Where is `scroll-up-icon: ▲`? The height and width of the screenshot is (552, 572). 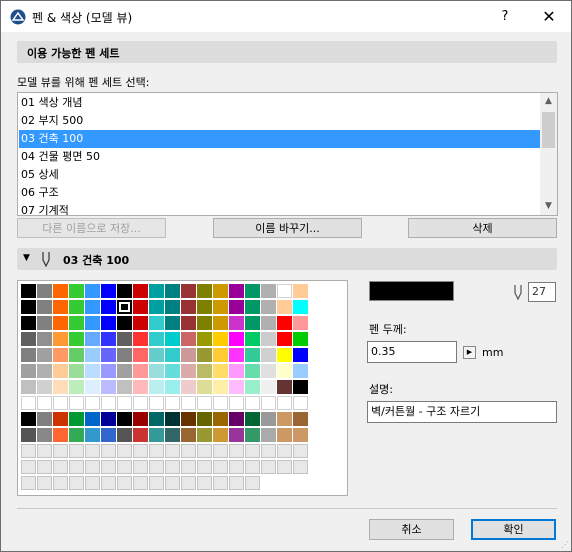 scroll-up-icon: ▲ is located at coordinates (548, 101).